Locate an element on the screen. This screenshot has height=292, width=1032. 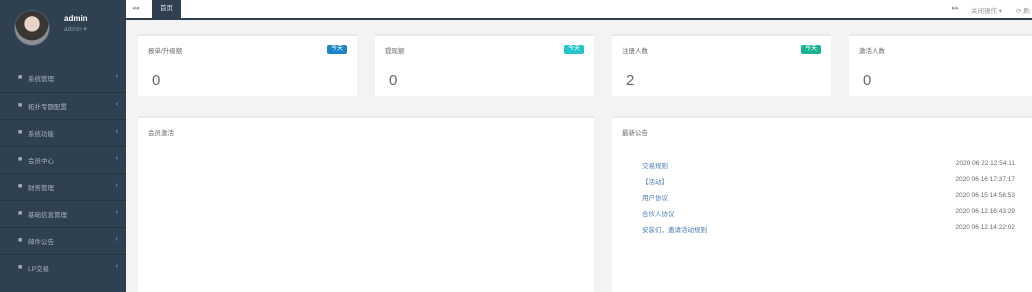
sidebar-item: ■ 系统管理 ‹ is located at coordinates (63, 78).